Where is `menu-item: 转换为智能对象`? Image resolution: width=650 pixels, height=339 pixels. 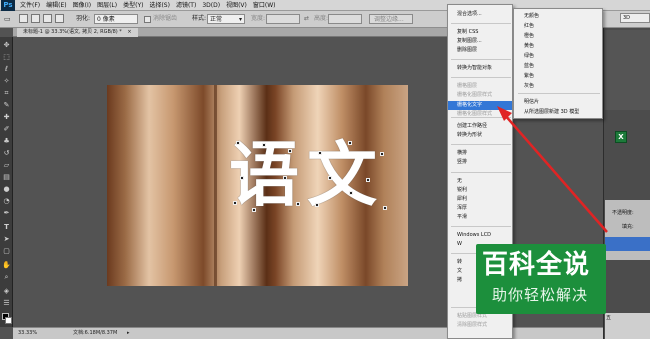
menu-item: 转换为智能对象 is located at coordinates (480, 68).